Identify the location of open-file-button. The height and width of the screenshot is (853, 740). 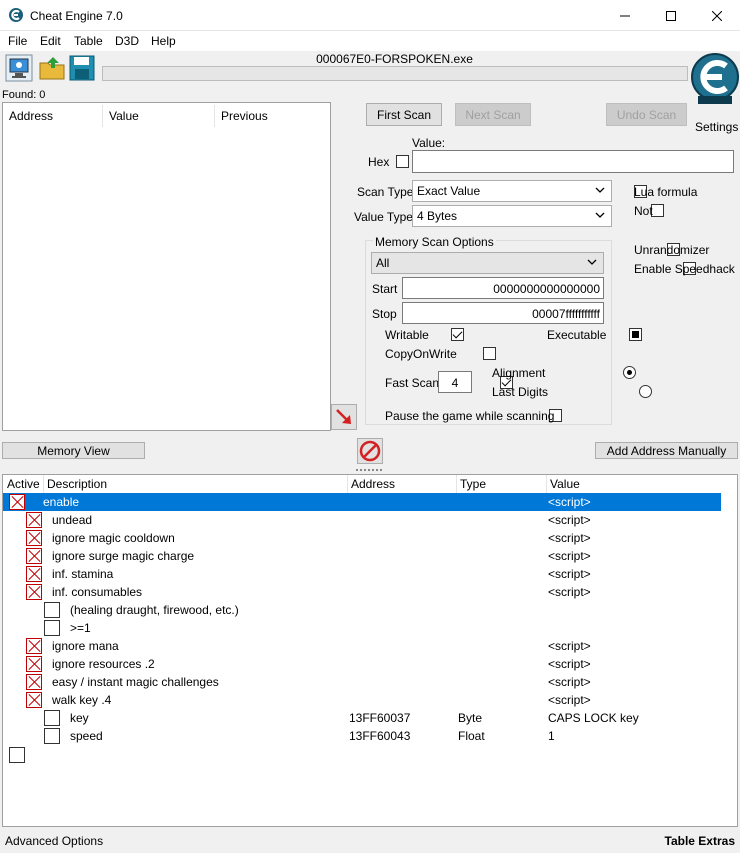
(52, 68).